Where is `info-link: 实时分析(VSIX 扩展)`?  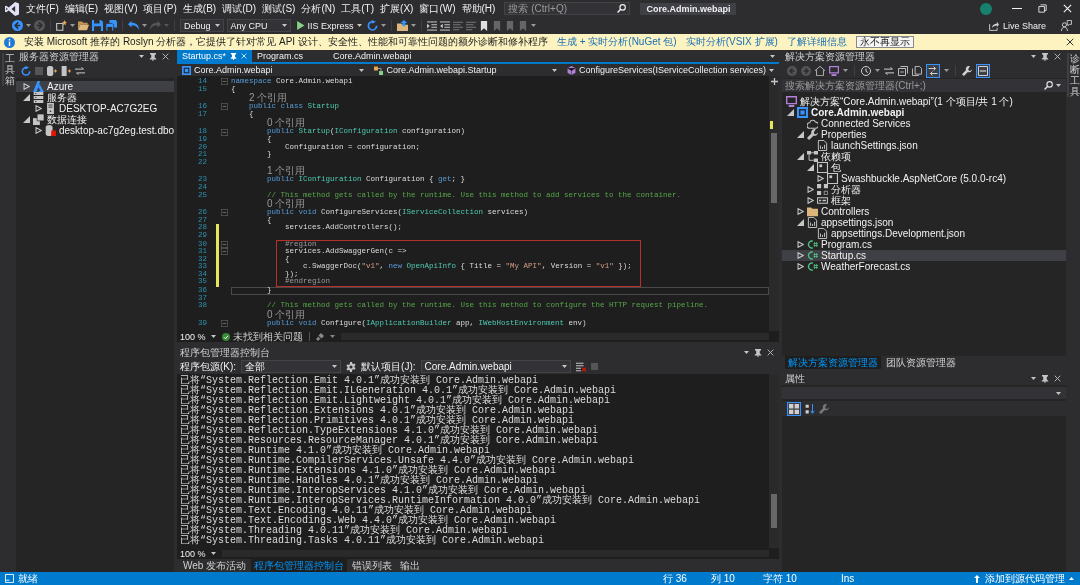
info-link: 实时分析(VSIX 扩展) is located at coordinates (731, 42).